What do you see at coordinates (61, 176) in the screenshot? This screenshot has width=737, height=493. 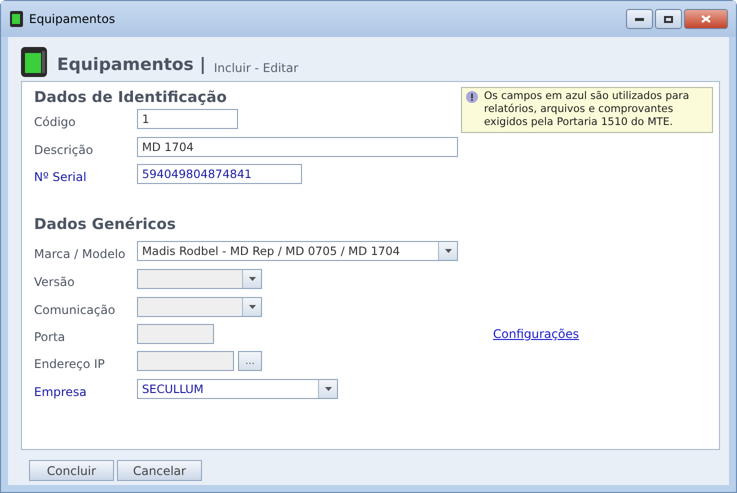 I see `field-label: Nº Serial` at bounding box center [61, 176].